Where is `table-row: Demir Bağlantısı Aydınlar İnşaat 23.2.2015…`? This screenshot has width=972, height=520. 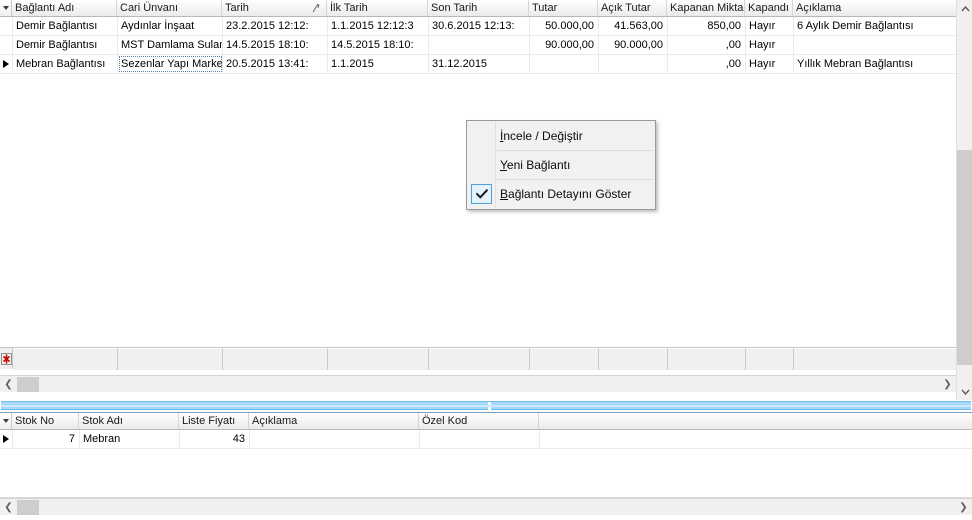 table-row: Demir Bağlantısı Aydınlar İnşaat 23.2.2015… is located at coordinates (478, 26).